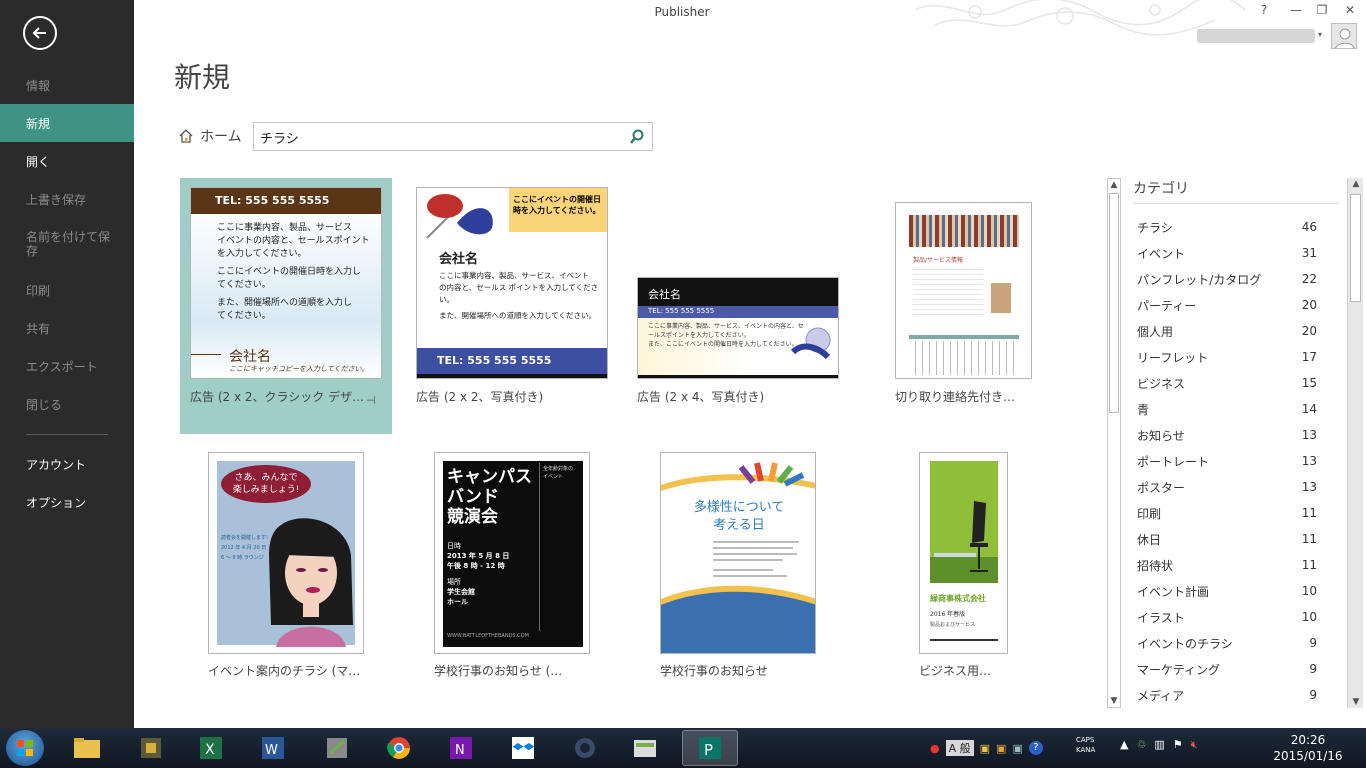 This screenshot has width=1366, height=768. Describe the element at coordinates (1227, 643) in the screenshot. I see `category-item: イベントのチラシ 9` at that location.